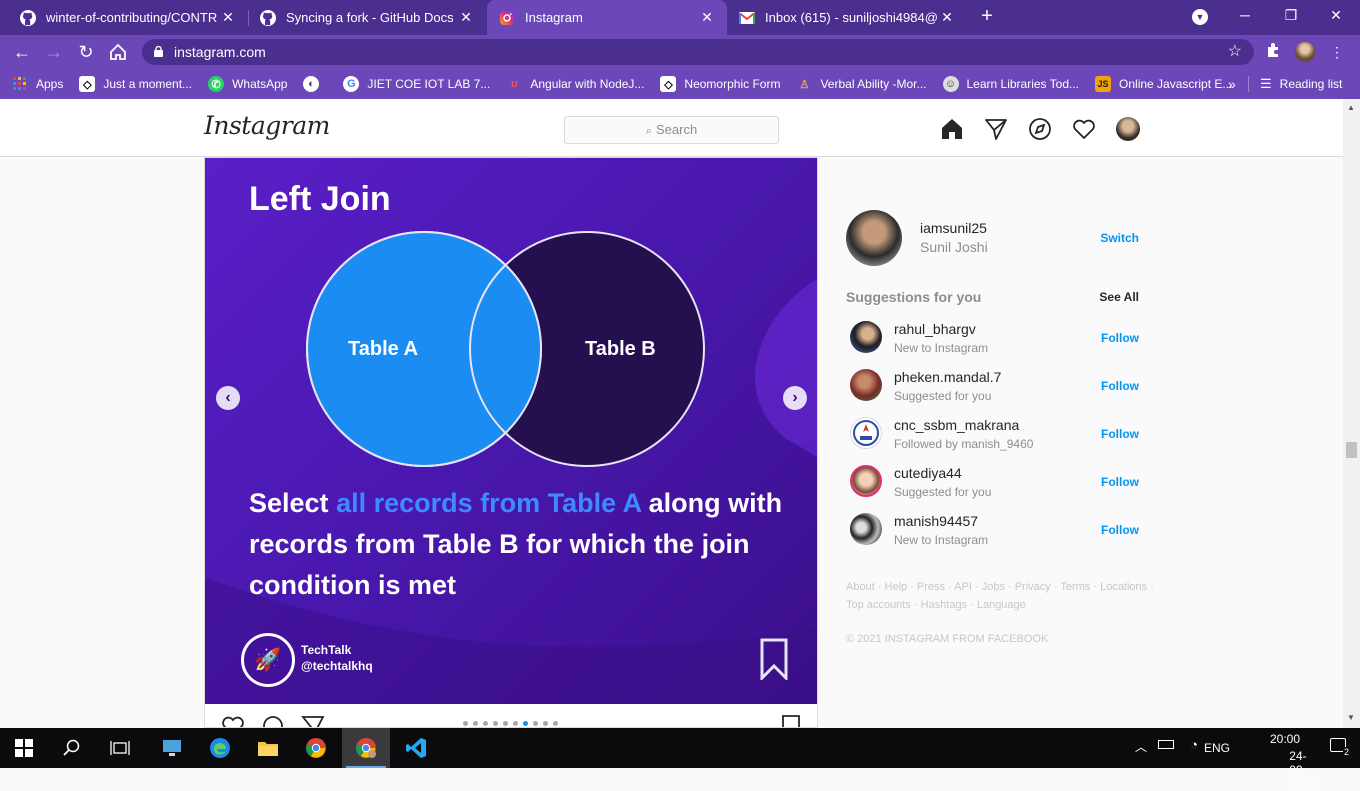  I want to click on file-explorer-icon, so click(268, 748).